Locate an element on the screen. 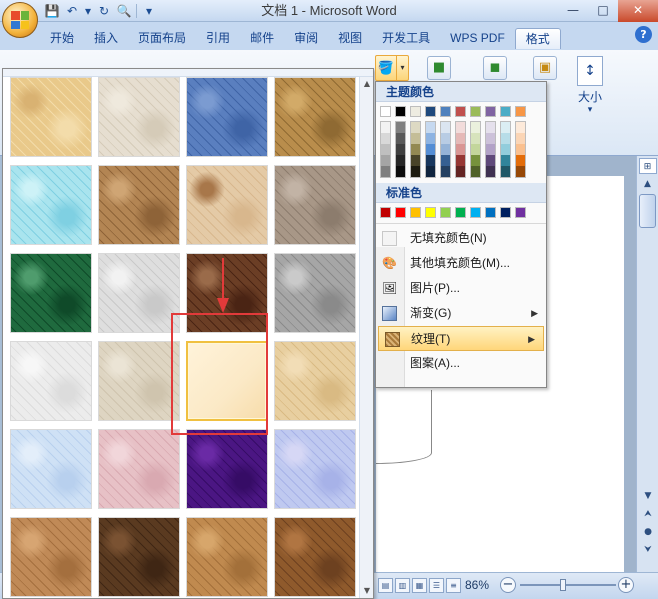 Image resolution: width=658 pixels, height=599 pixels. tab-5: 审阅 is located at coordinates (306, 38).